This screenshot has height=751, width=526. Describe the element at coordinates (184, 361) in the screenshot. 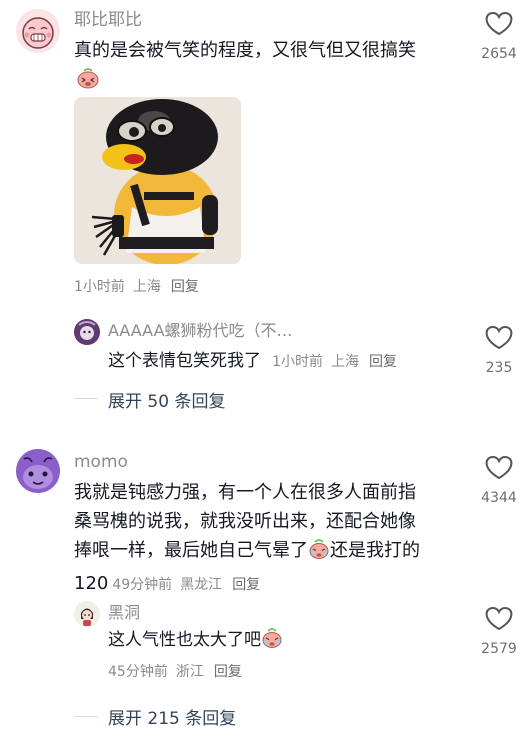

I see `reply-text: 这个表情包笑死我了` at that location.